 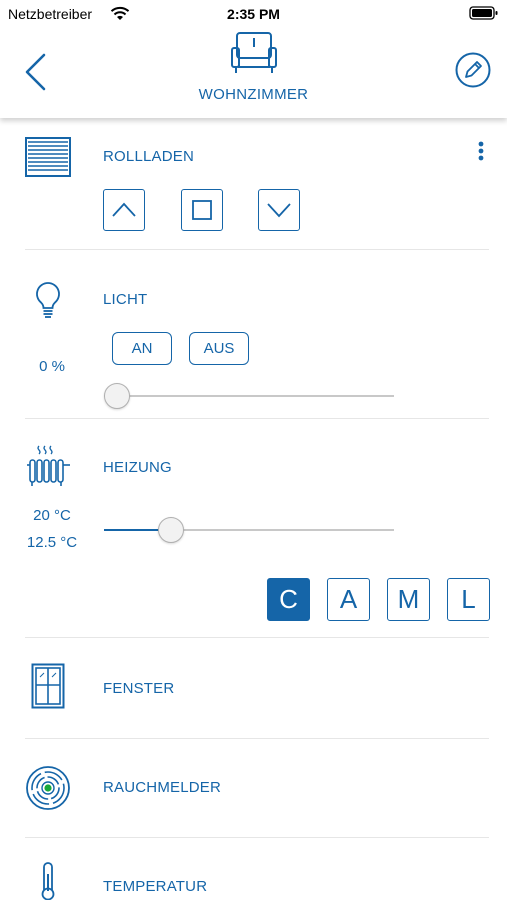 I want to click on target-temperature: 20 °C, so click(x=52, y=515).